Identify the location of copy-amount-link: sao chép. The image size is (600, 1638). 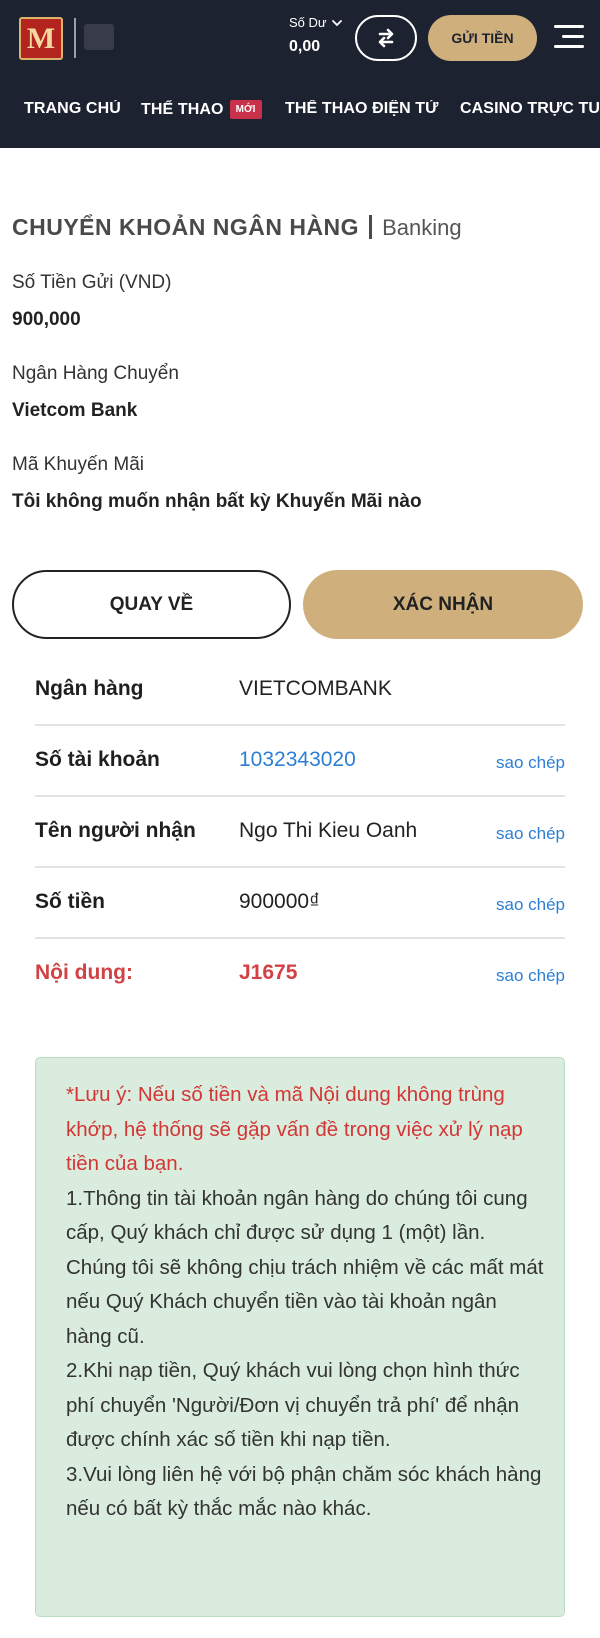
(530, 905).